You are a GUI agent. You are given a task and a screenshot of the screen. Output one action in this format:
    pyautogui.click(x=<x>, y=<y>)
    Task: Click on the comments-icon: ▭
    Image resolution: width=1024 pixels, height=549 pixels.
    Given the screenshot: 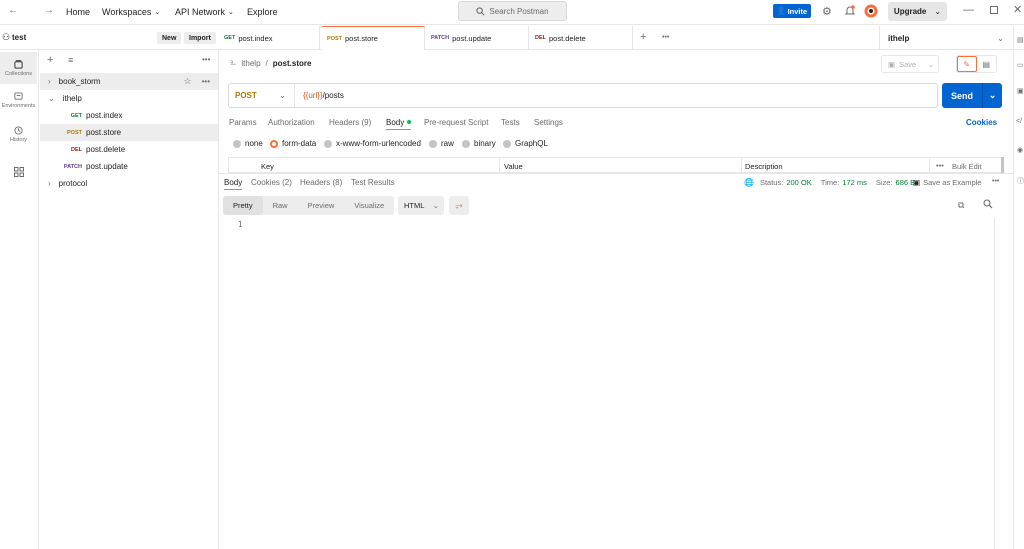 What is the action you would take?
    pyautogui.click(x=1020, y=65)
    